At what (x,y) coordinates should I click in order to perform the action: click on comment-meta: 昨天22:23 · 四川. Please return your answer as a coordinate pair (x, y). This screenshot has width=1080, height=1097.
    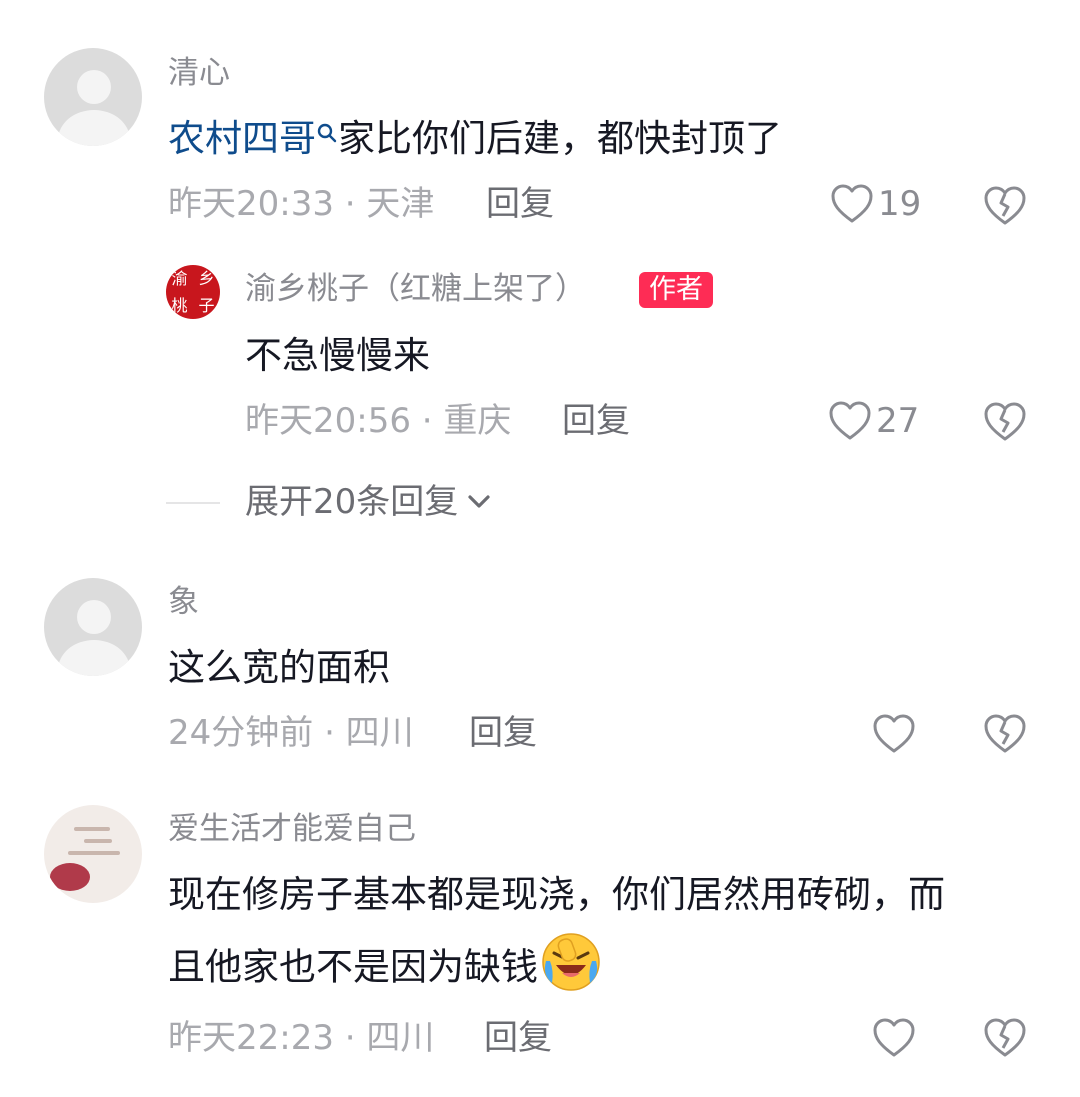
    Looking at the image, I should click on (301, 1038).